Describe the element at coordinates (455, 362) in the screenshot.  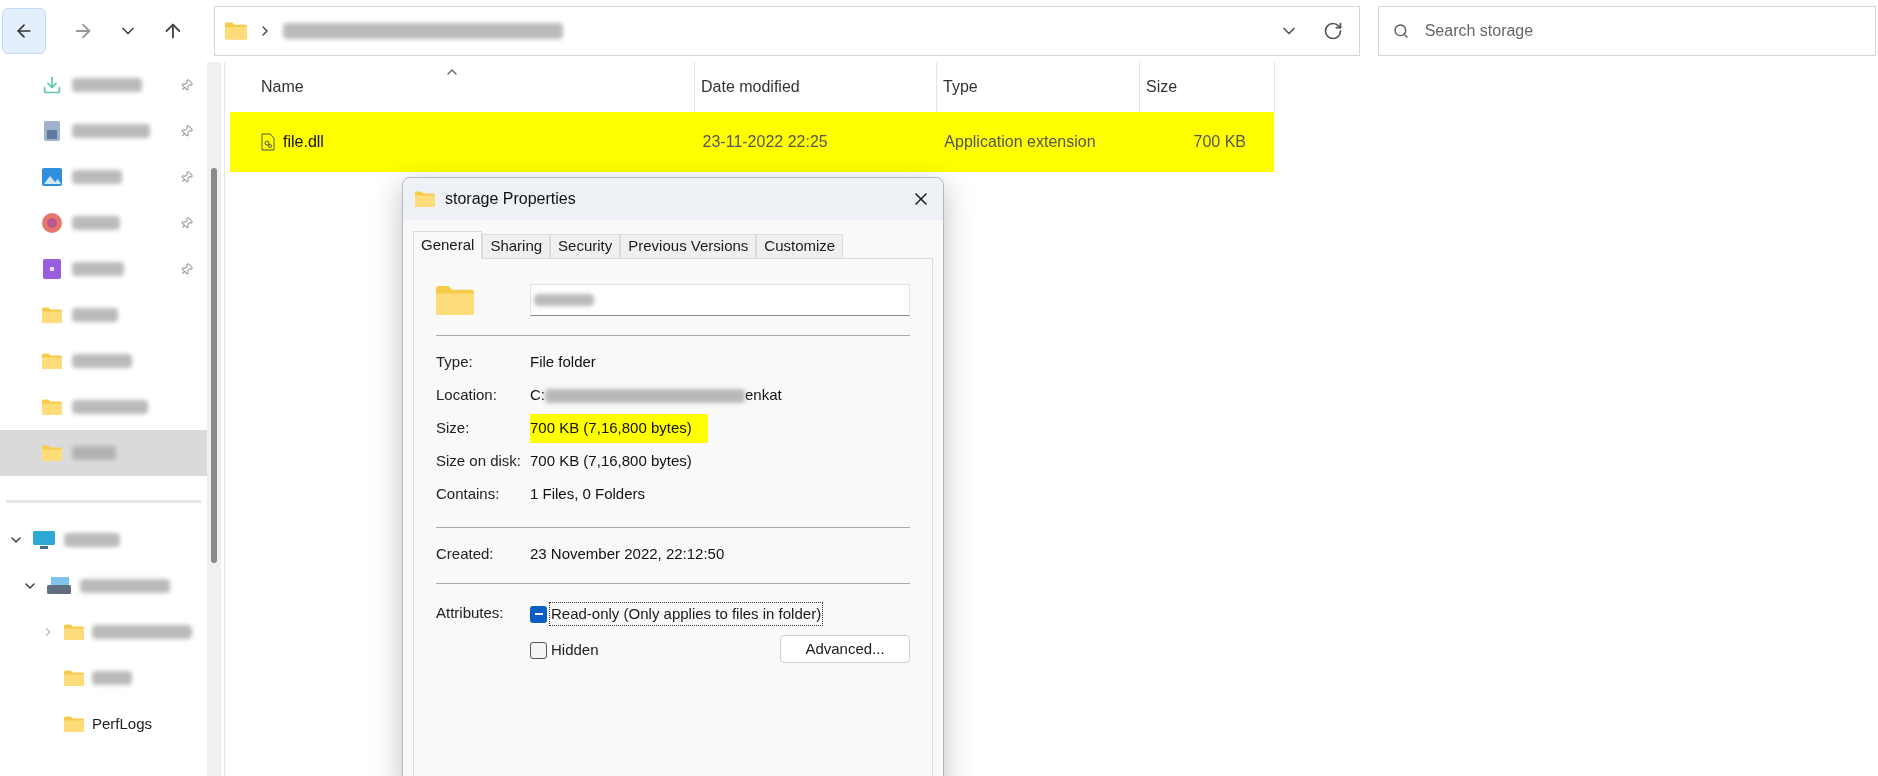
I see `property-label: Type:` at that location.